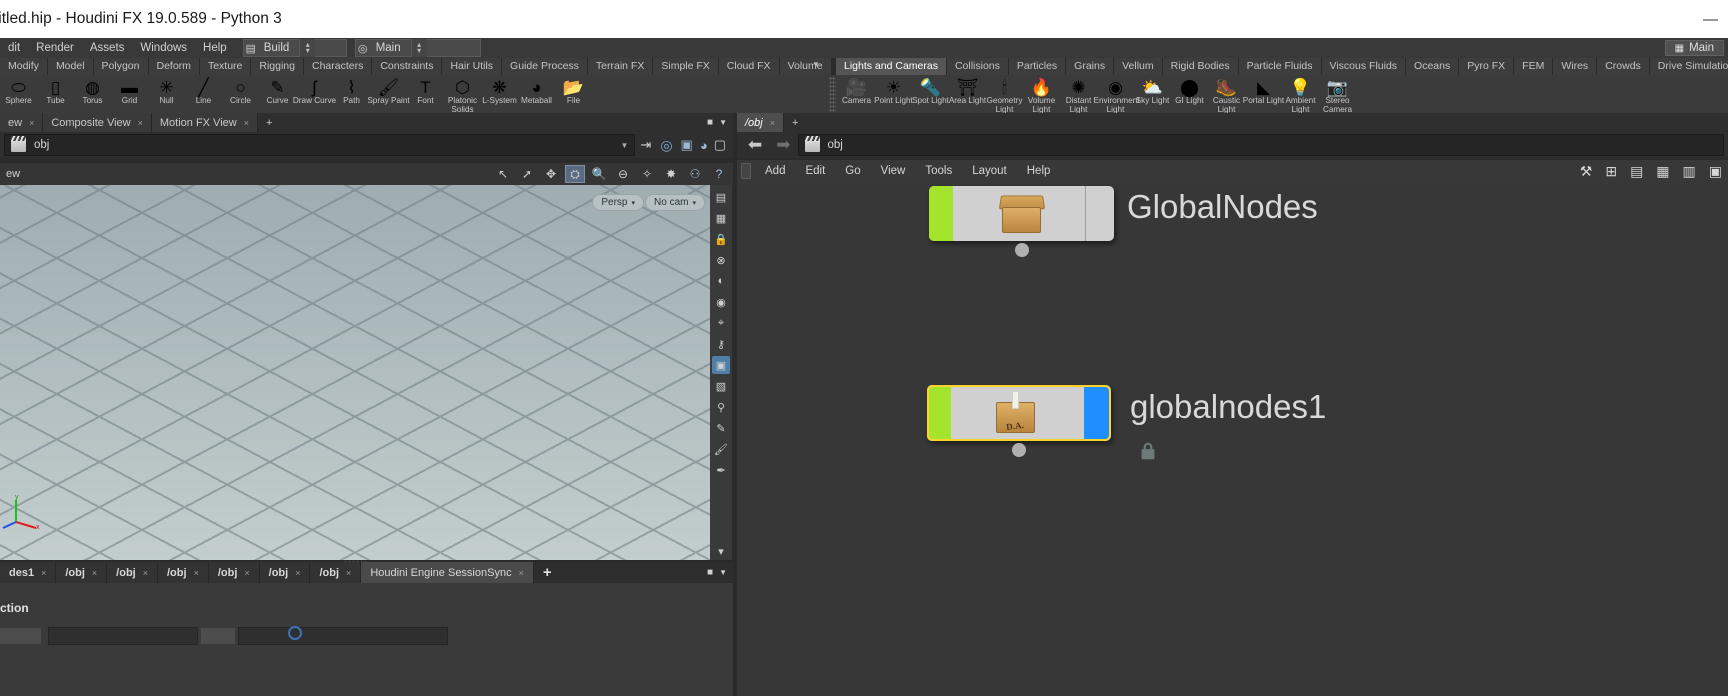  What do you see at coordinates (721, 323) in the screenshot?
I see `probe-icon: ⌖` at bounding box center [721, 323].